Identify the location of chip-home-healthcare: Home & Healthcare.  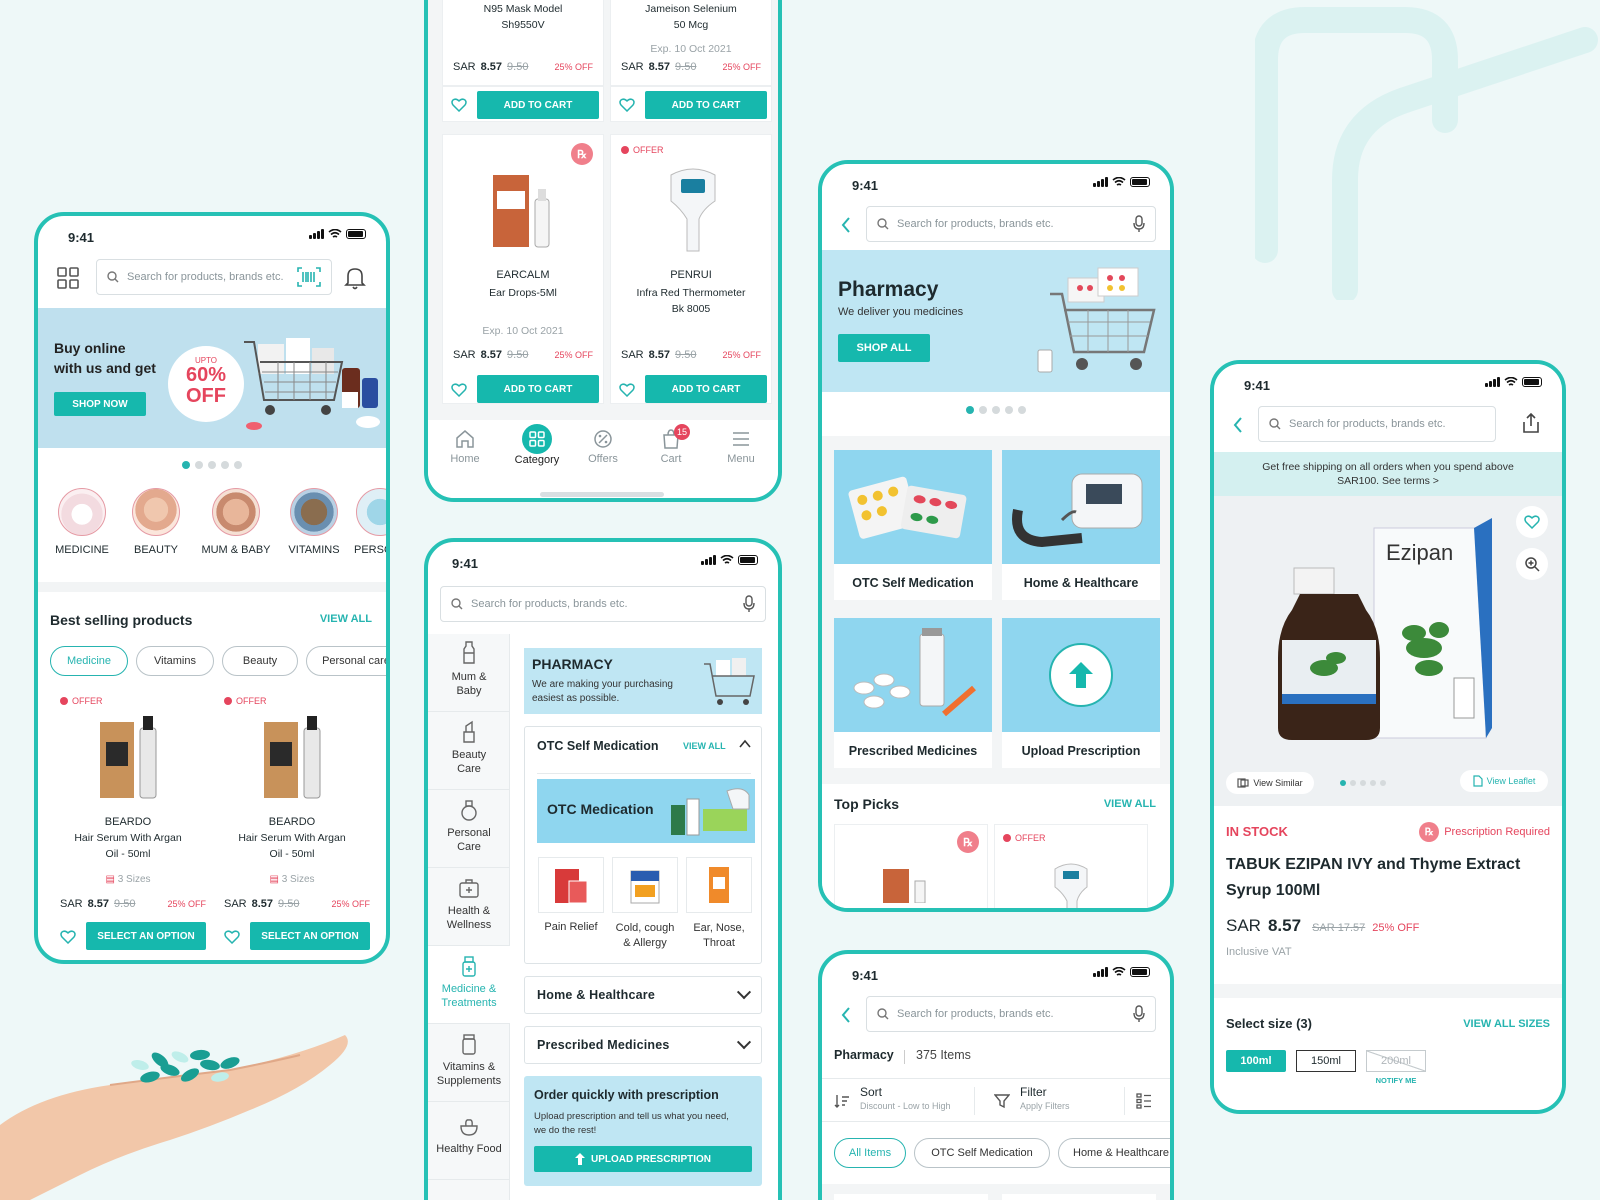
(1114, 1153).